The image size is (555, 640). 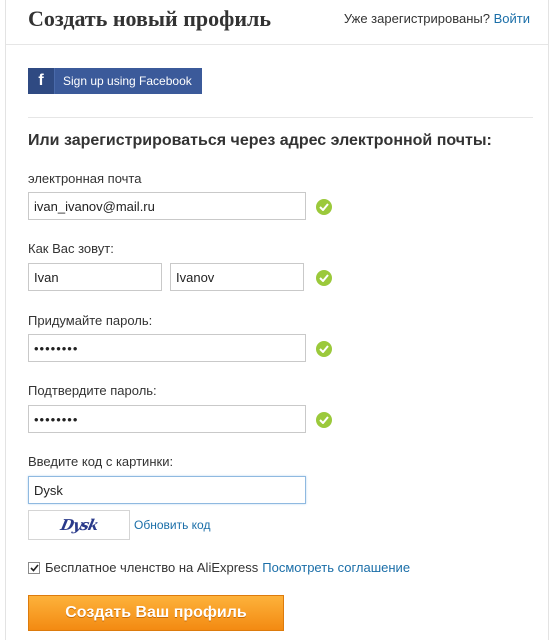 I want to click on facebook-signup-label: Sign up using Facebook, so click(x=127, y=81).